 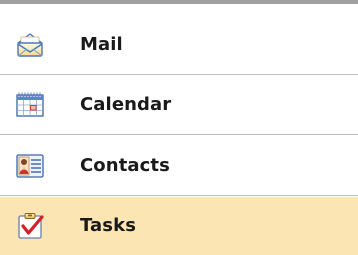 I want to click on contacts-icon, so click(x=30, y=166).